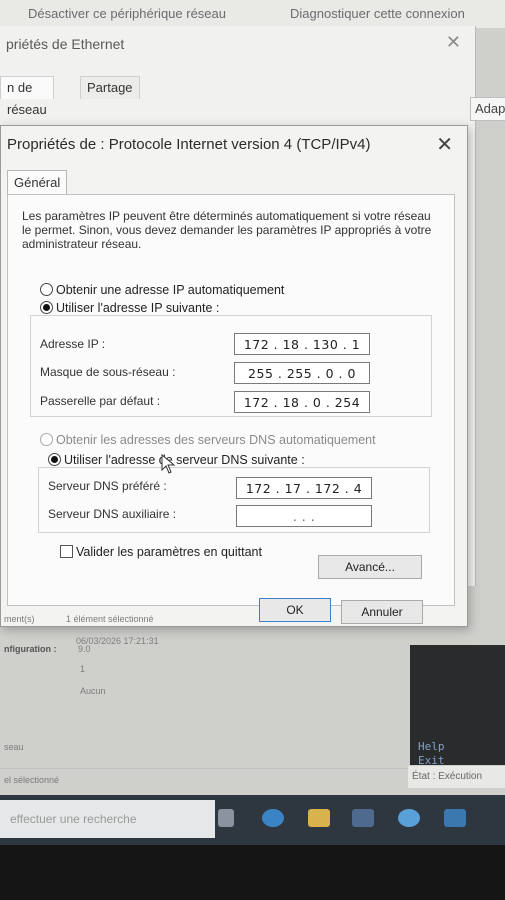 The width and height of the screenshot is (505, 900). What do you see at coordinates (14, 747) in the screenshot?
I see `network-label: seau` at bounding box center [14, 747].